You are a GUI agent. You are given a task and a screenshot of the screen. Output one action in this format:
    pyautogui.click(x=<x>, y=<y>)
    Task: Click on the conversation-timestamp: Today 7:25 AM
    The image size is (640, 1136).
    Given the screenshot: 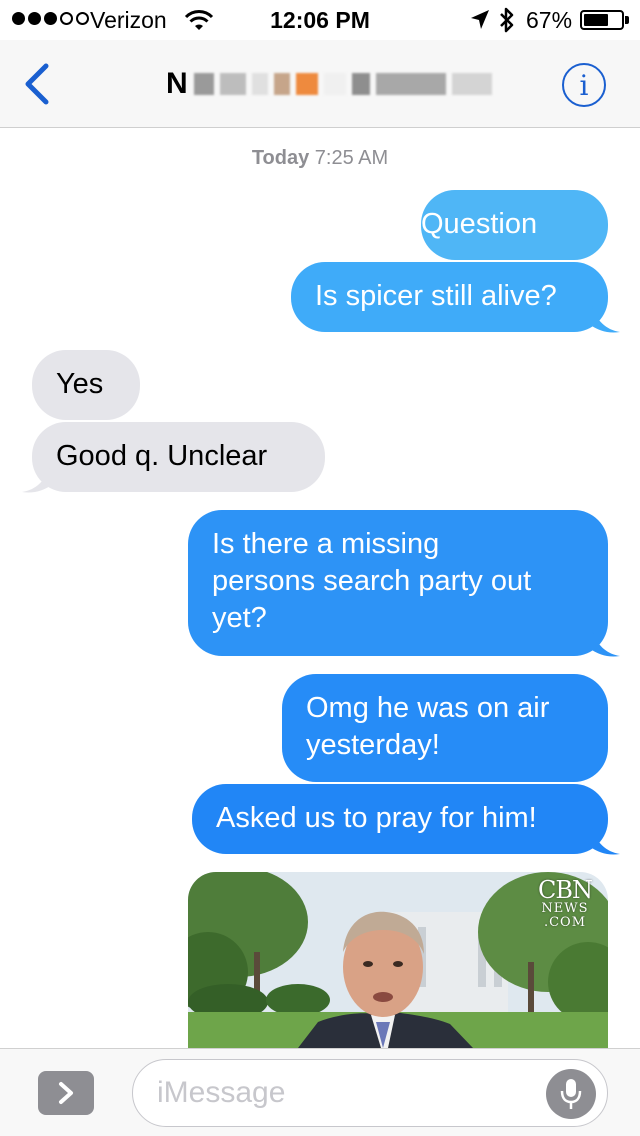 What is the action you would take?
    pyautogui.click(x=320, y=158)
    